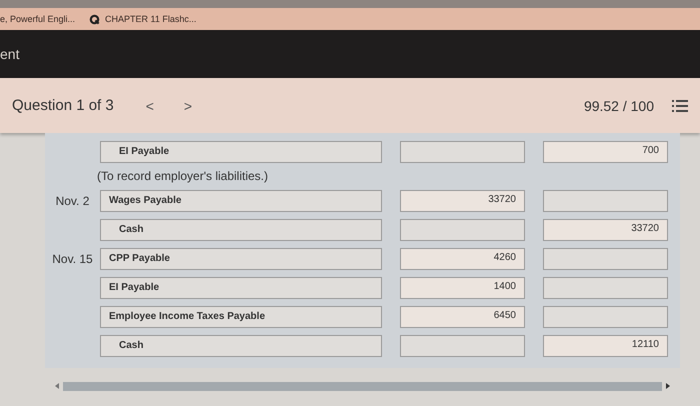 The width and height of the screenshot is (700, 406). I want to click on entry-date: Nov. 2, so click(73, 201).